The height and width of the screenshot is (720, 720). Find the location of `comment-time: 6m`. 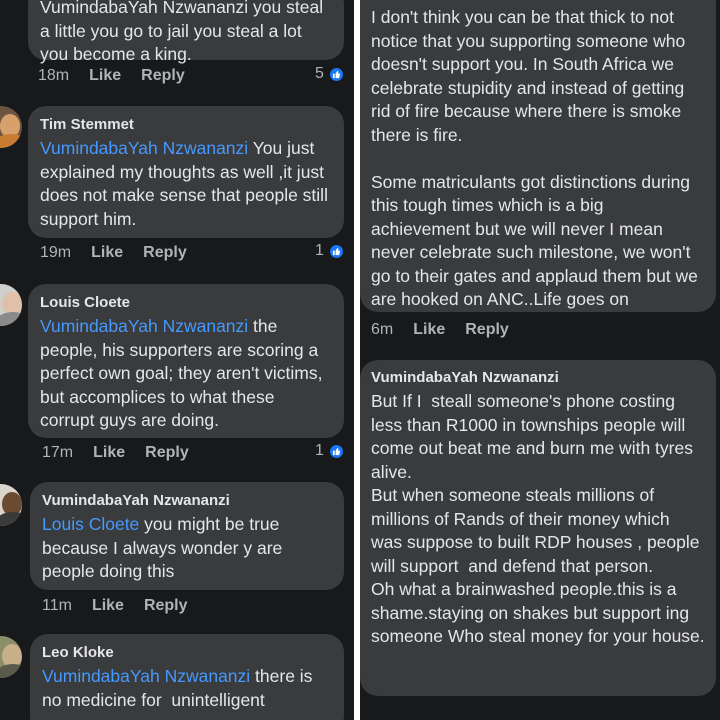

comment-time: 6m is located at coordinates (382, 329).